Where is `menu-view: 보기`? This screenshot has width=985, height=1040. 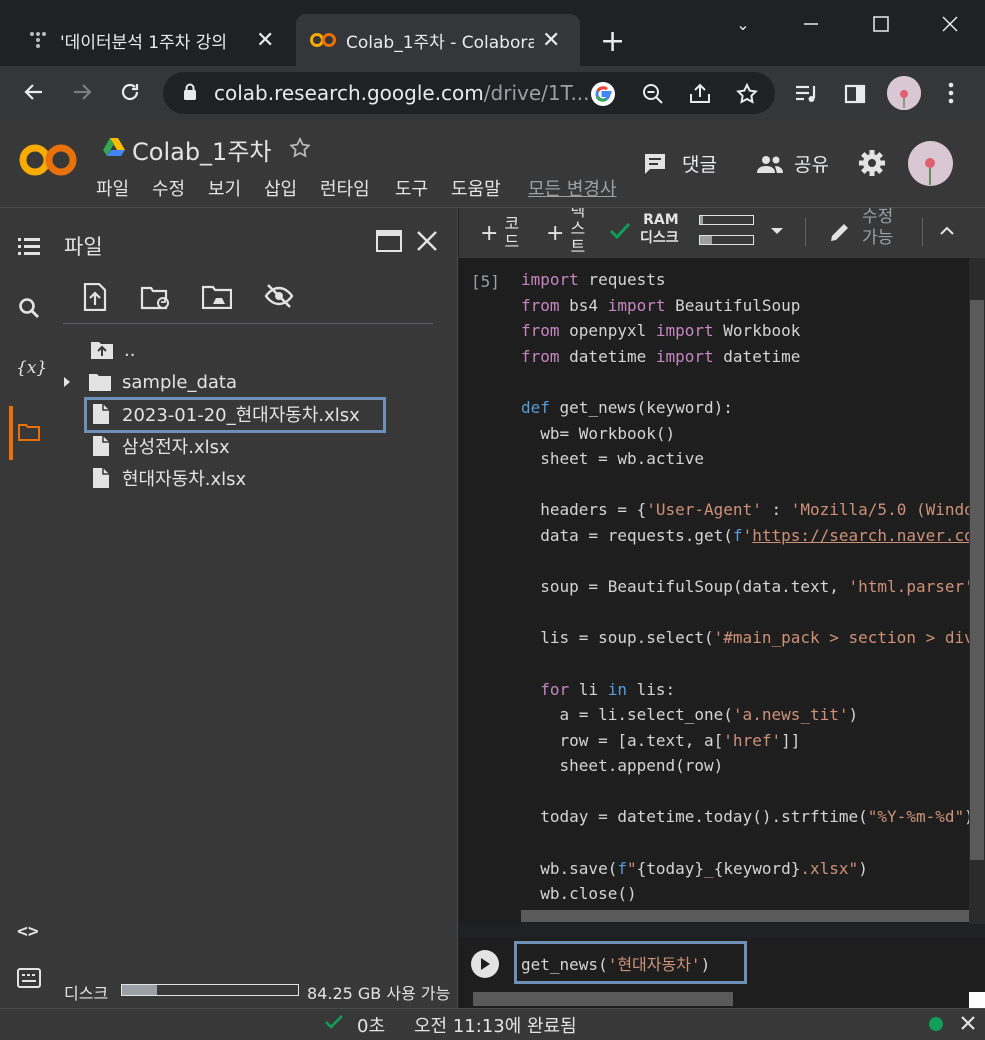
menu-view: 보기 is located at coordinates (224, 188).